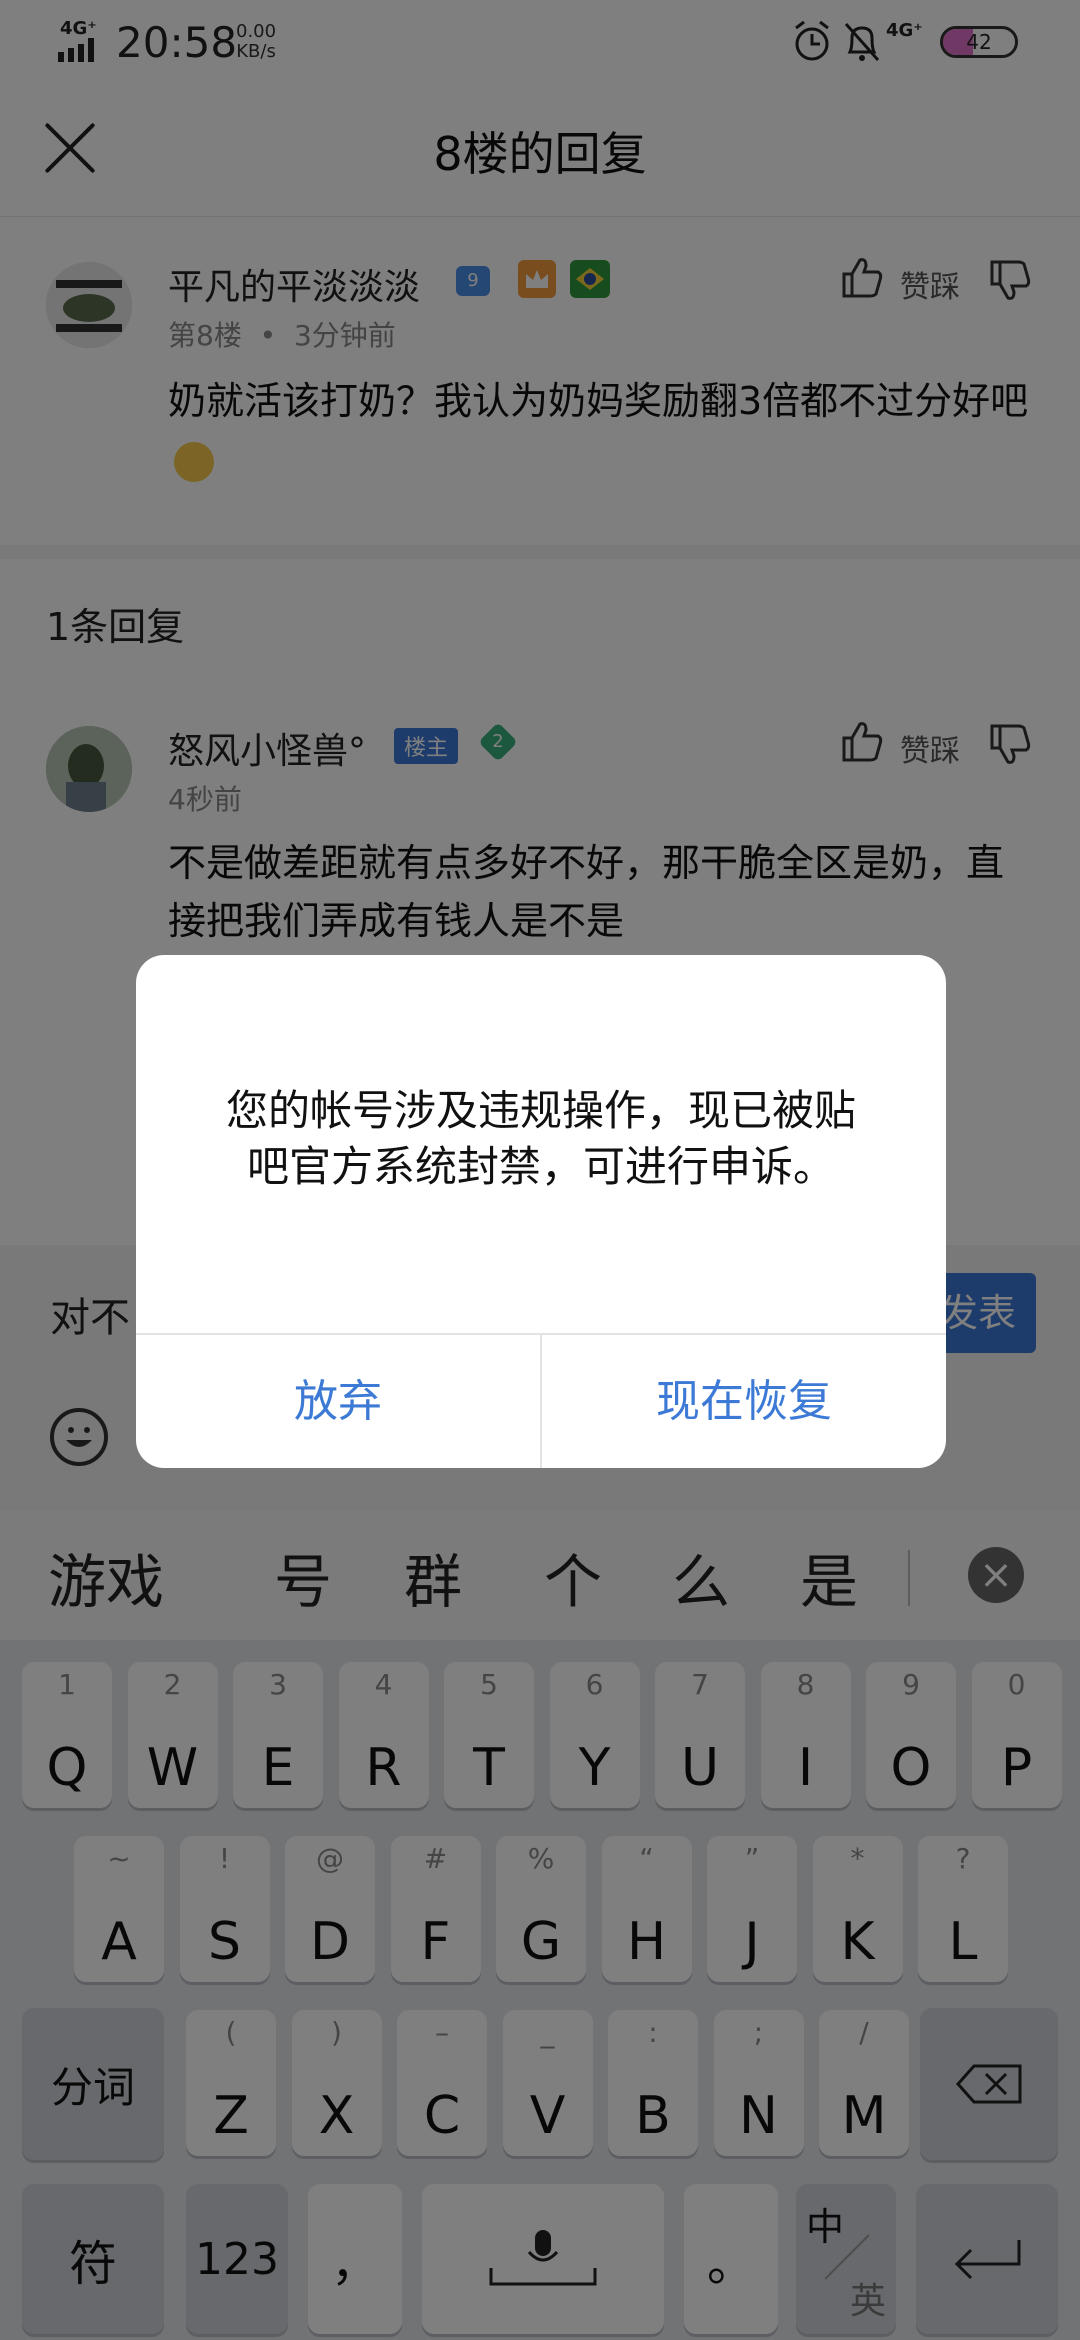 Image resolution: width=1080 pixels, height=2340 pixels. I want to click on restore-now-button: 现在恢复, so click(744, 1401).